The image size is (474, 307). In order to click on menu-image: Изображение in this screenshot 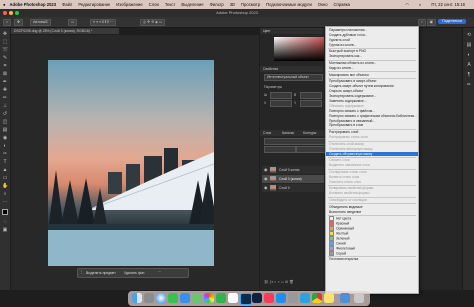, I will do `click(129, 4)`.